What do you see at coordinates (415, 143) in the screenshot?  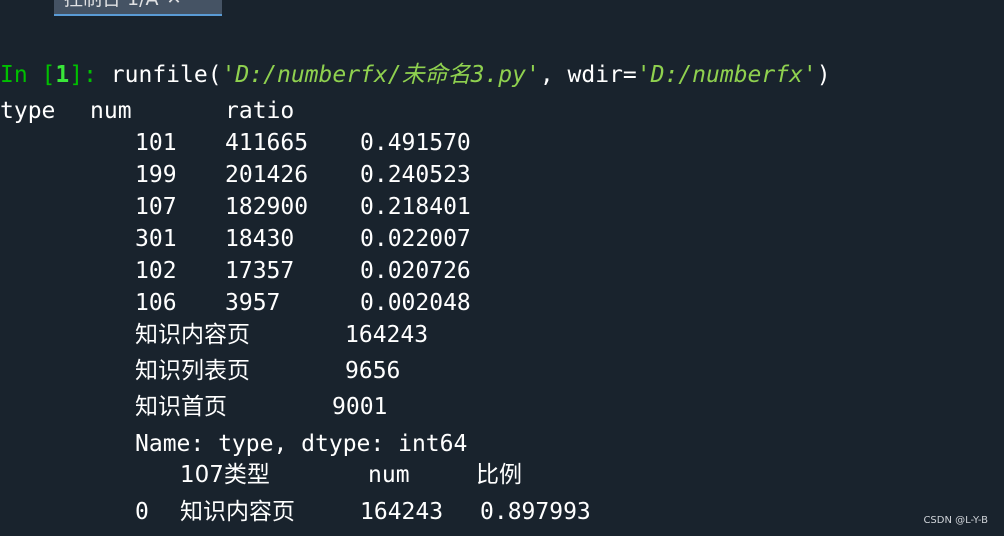 I see `table1-cell-ratio: 0.491570` at bounding box center [415, 143].